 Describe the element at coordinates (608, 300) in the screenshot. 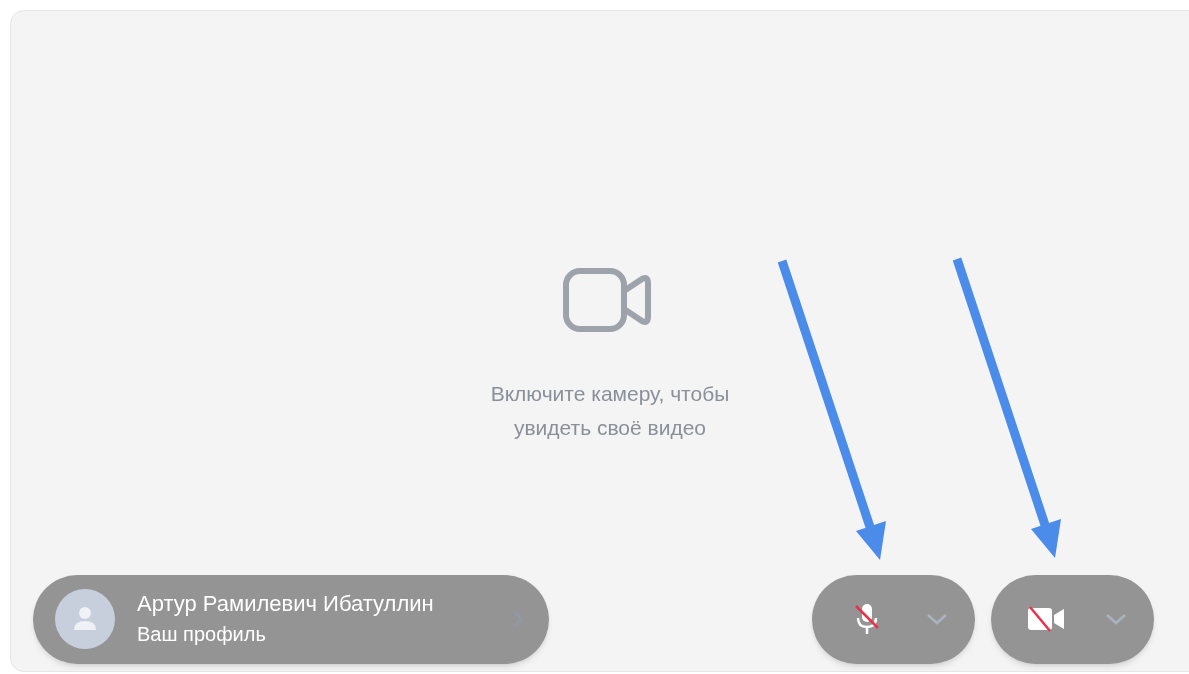

I see `video-camera-icon` at that location.